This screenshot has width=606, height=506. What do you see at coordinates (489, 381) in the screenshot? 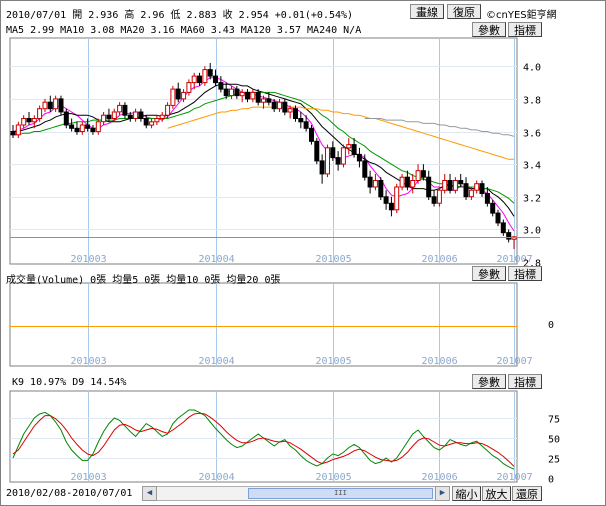
I see `kd-params-button: 參數` at bounding box center [489, 381].